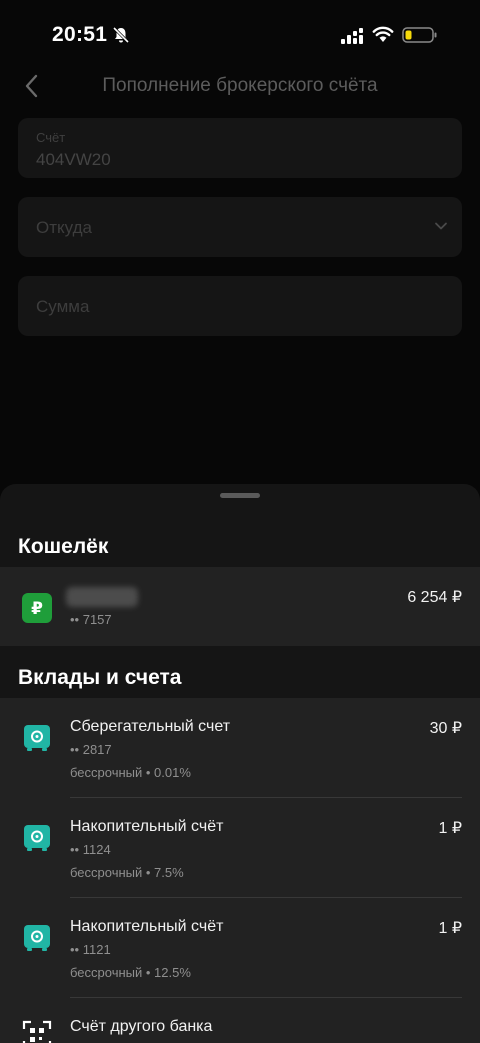 The height and width of the screenshot is (1043, 480). Describe the element at coordinates (63, 546) in the screenshot. I see `wallet-section-title: Кошелёк` at that location.